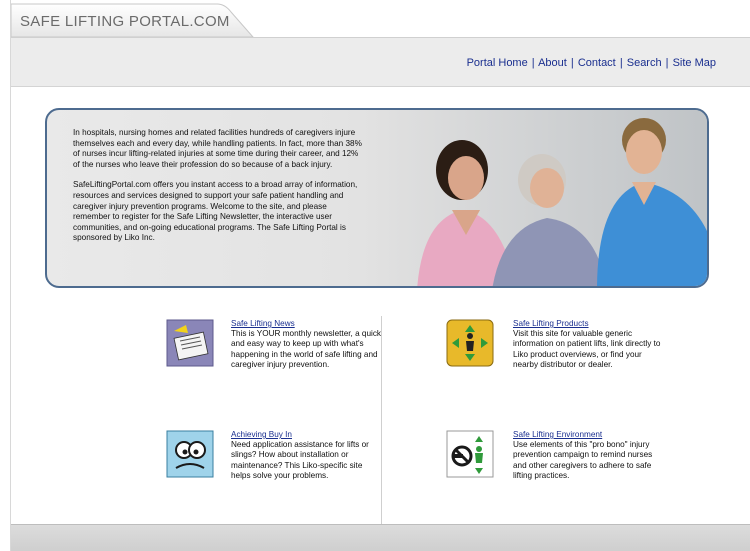 This screenshot has width=750, height=551. I want to click on safe-lifting-news-link: Safe Lifting News, so click(306, 324).